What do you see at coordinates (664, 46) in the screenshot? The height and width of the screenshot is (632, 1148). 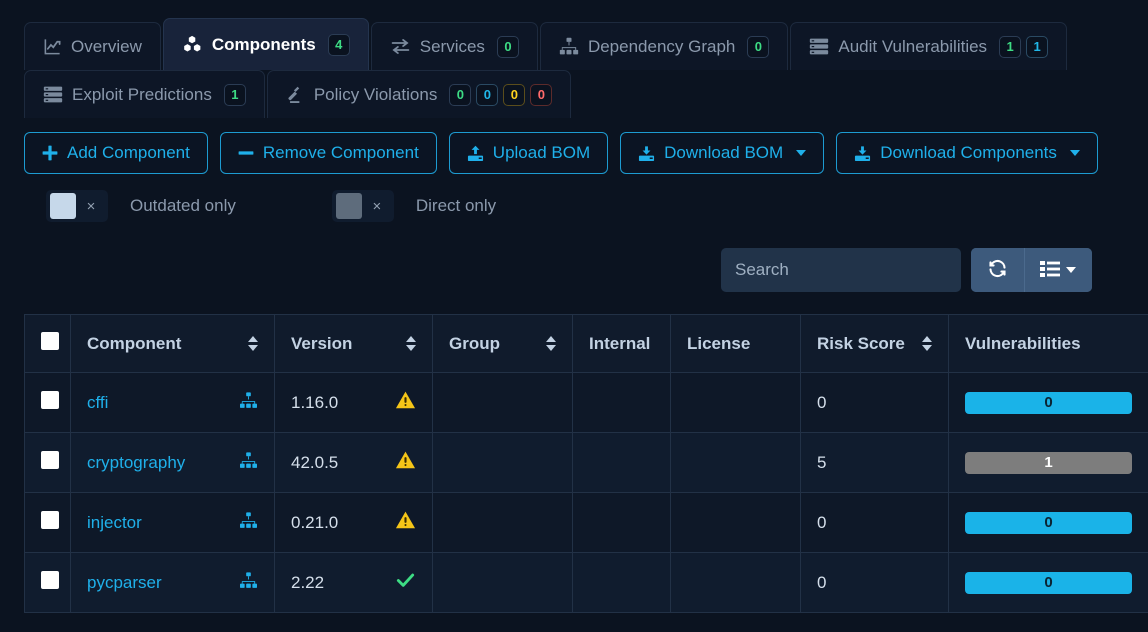 I see `tab-dependency-graph: Dependency Graph 0` at bounding box center [664, 46].